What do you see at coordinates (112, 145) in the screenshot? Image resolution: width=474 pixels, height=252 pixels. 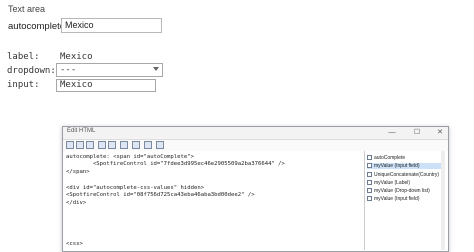 I see `filter-icon` at bounding box center [112, 145].